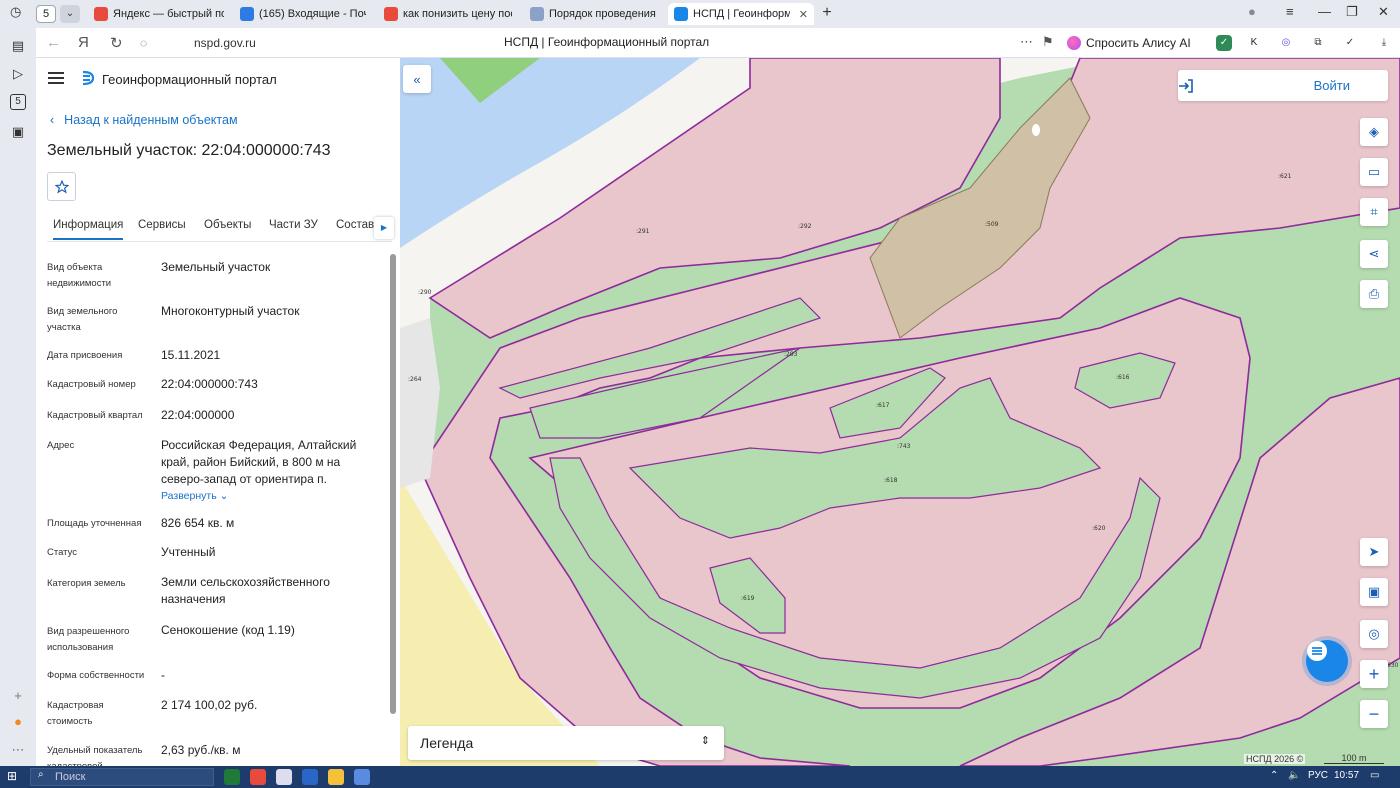 This screenshot has height=788, width=1400. I want to click on row-label: Форма собственности, so click(96, 675).